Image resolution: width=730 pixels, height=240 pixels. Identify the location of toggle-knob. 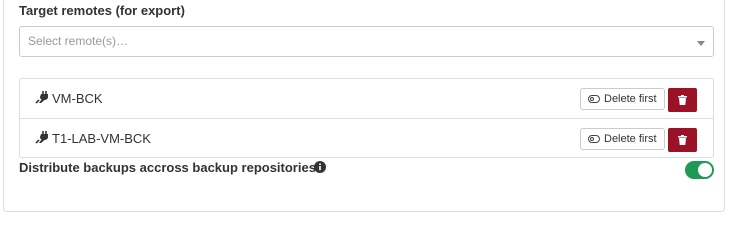
(705, 170).